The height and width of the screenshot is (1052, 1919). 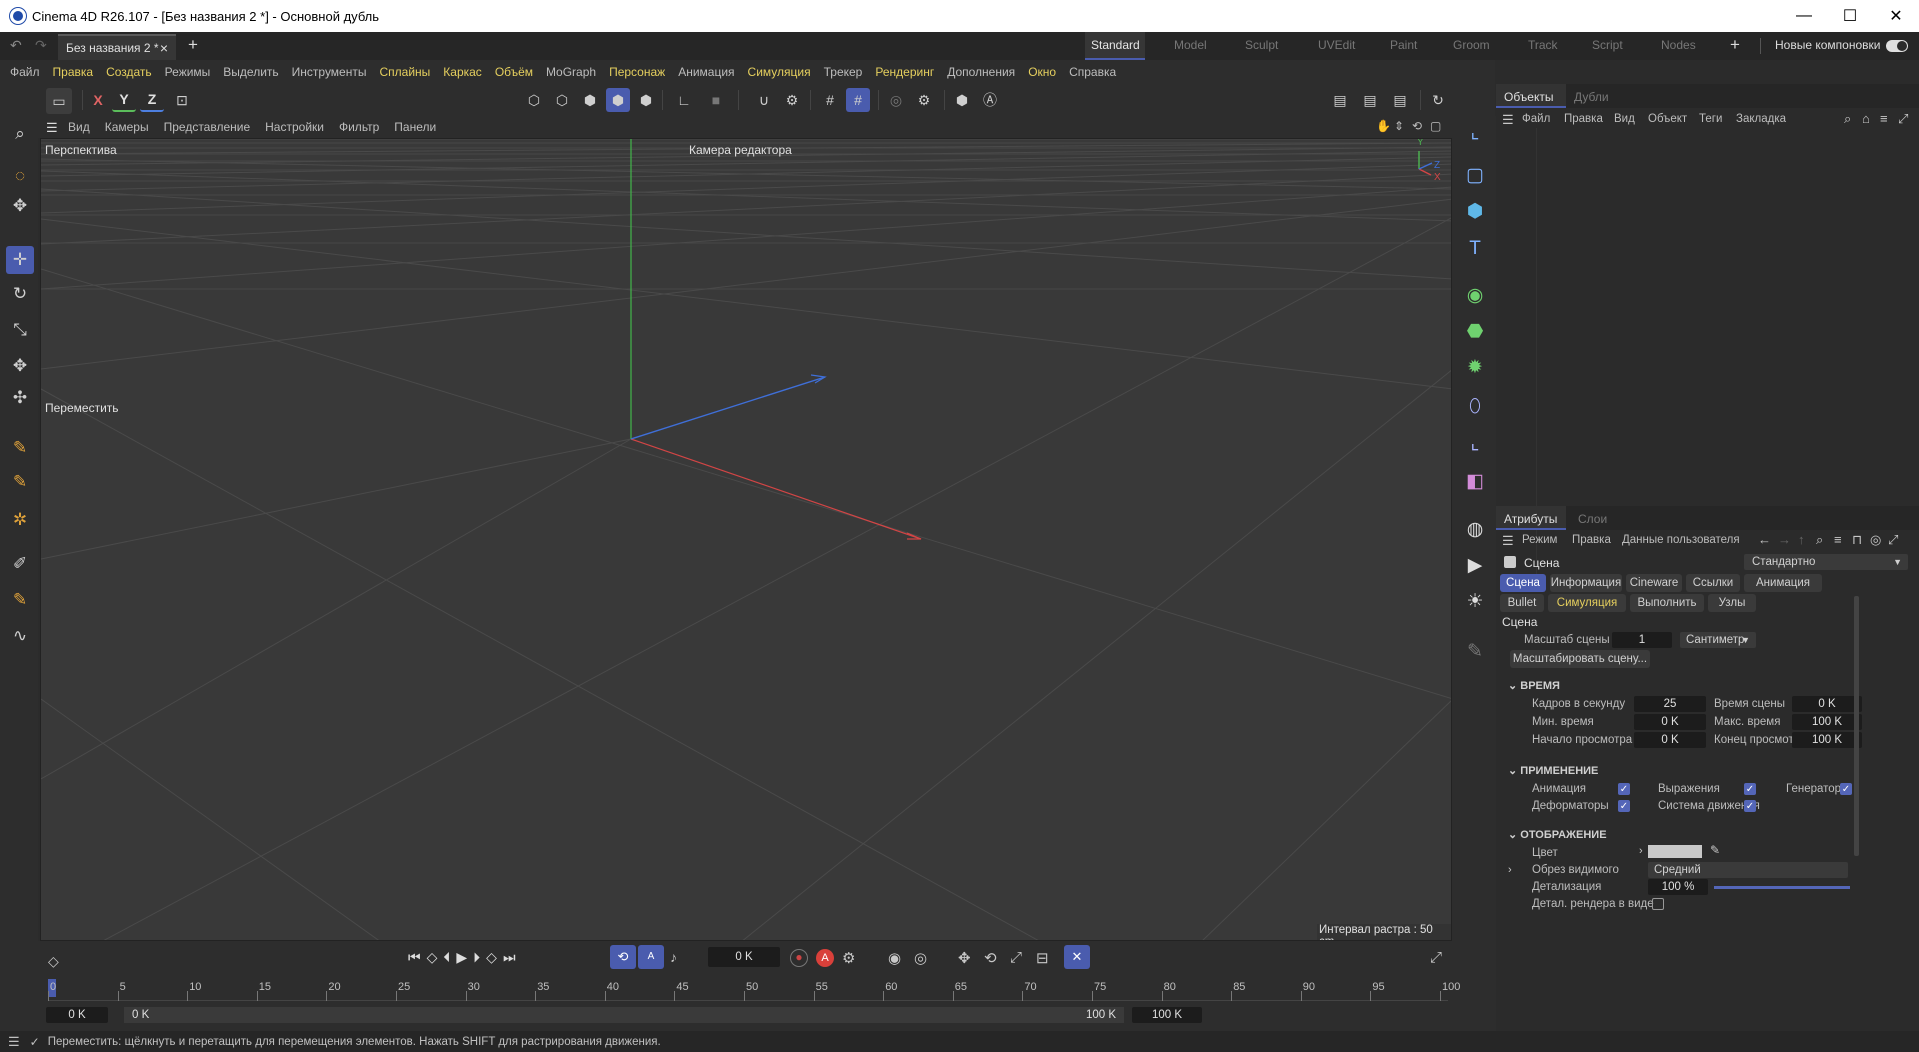 What do you see at coordinates (1475, 601) in the screenshot?
I see `light-icon: ☀` at bounding box center [1475, 601].